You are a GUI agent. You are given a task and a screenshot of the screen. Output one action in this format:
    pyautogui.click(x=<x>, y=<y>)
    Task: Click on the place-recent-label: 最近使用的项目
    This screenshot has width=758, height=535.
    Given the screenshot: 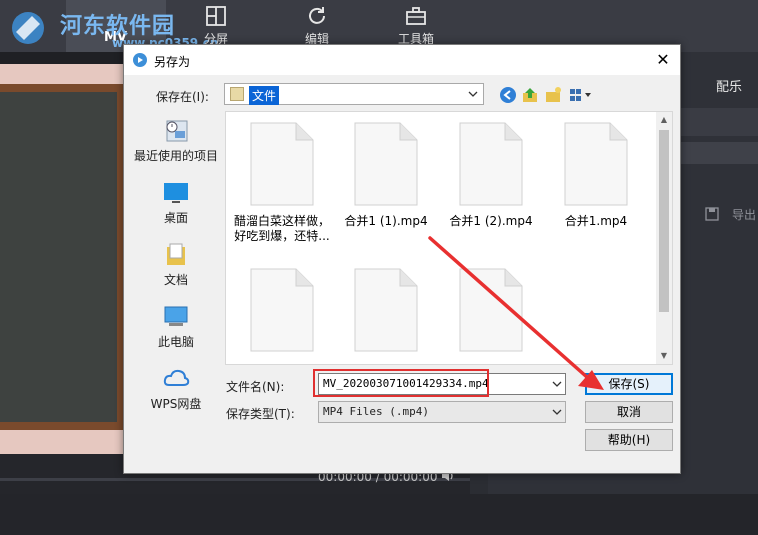 What is the action you would take?
    pyautogui.click(x=175, y=156)
    